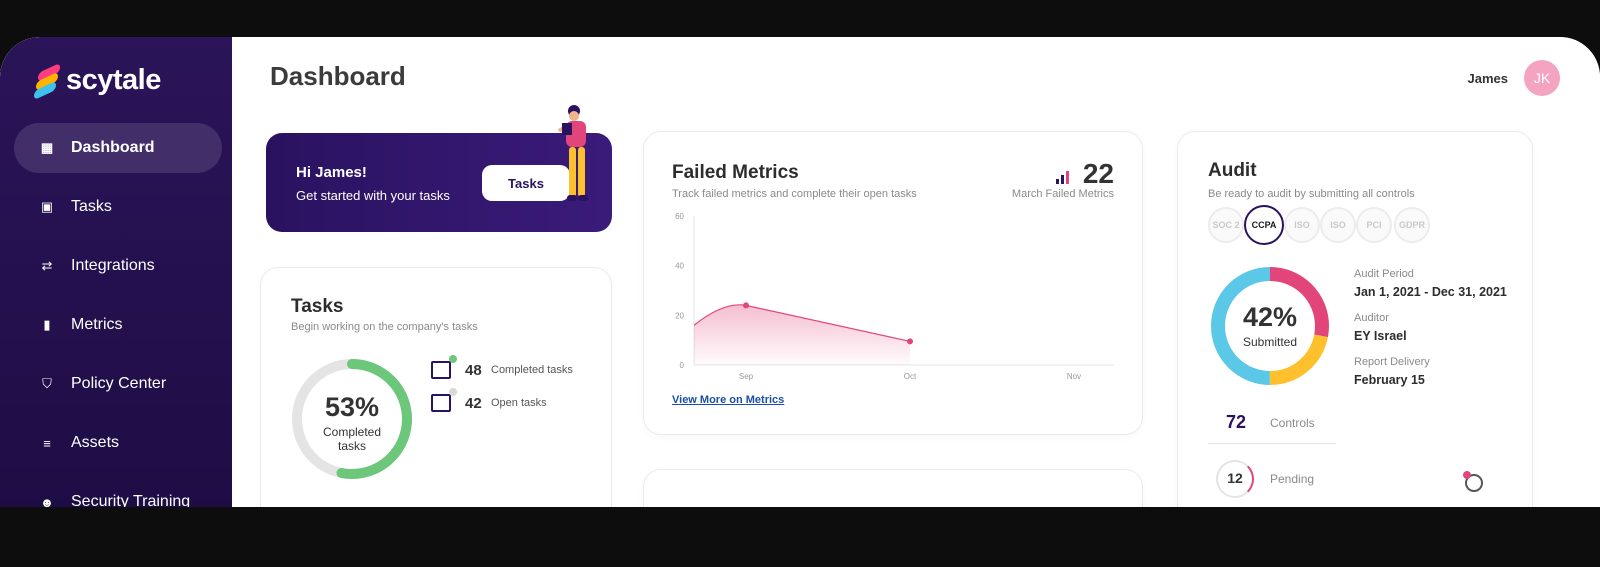  I want to click on tasks-card-subtitle: Begin working on the company's tasks, so click(384, 327).